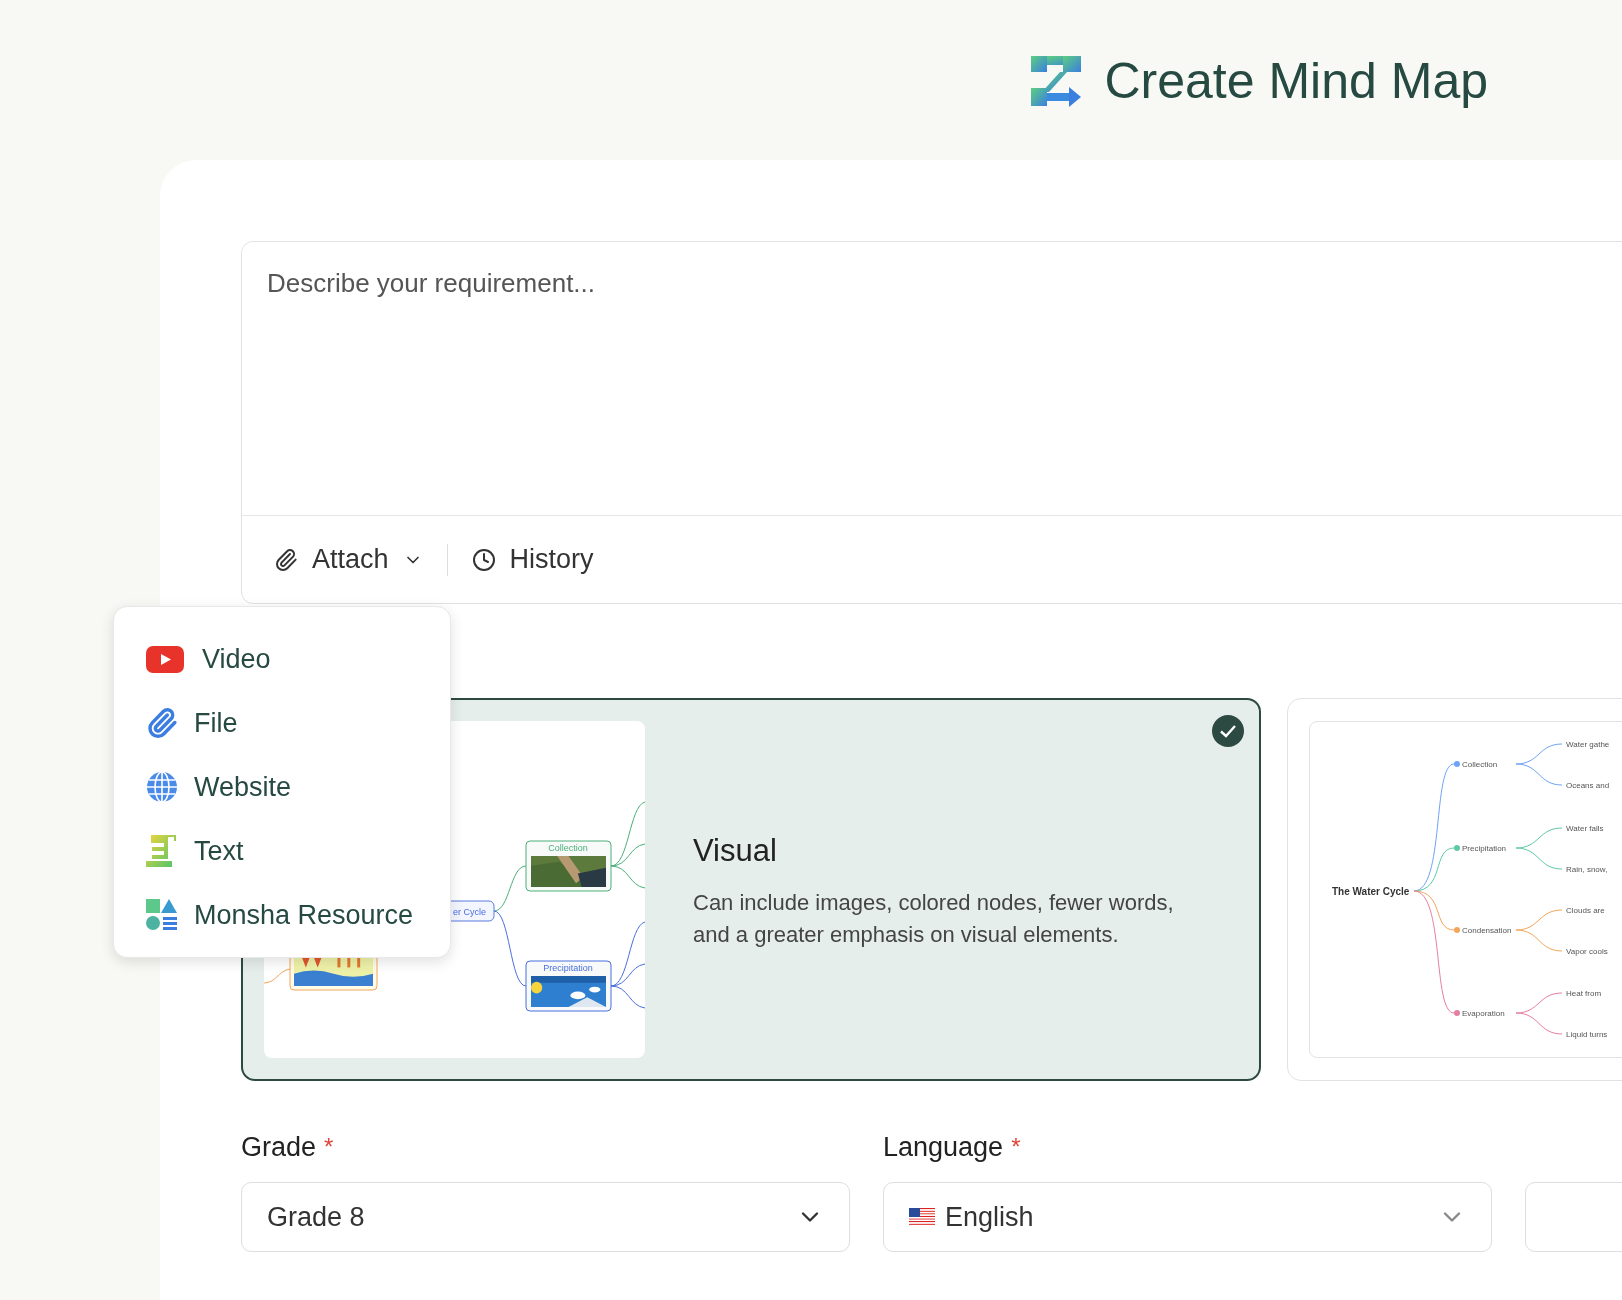 The width and height of the screenshot is (1622, 1300). What do you see at coordinates (1483, 1013) in the screenshot?
I see `node-label: Evaporation` at bounding box center [1483, 1013].